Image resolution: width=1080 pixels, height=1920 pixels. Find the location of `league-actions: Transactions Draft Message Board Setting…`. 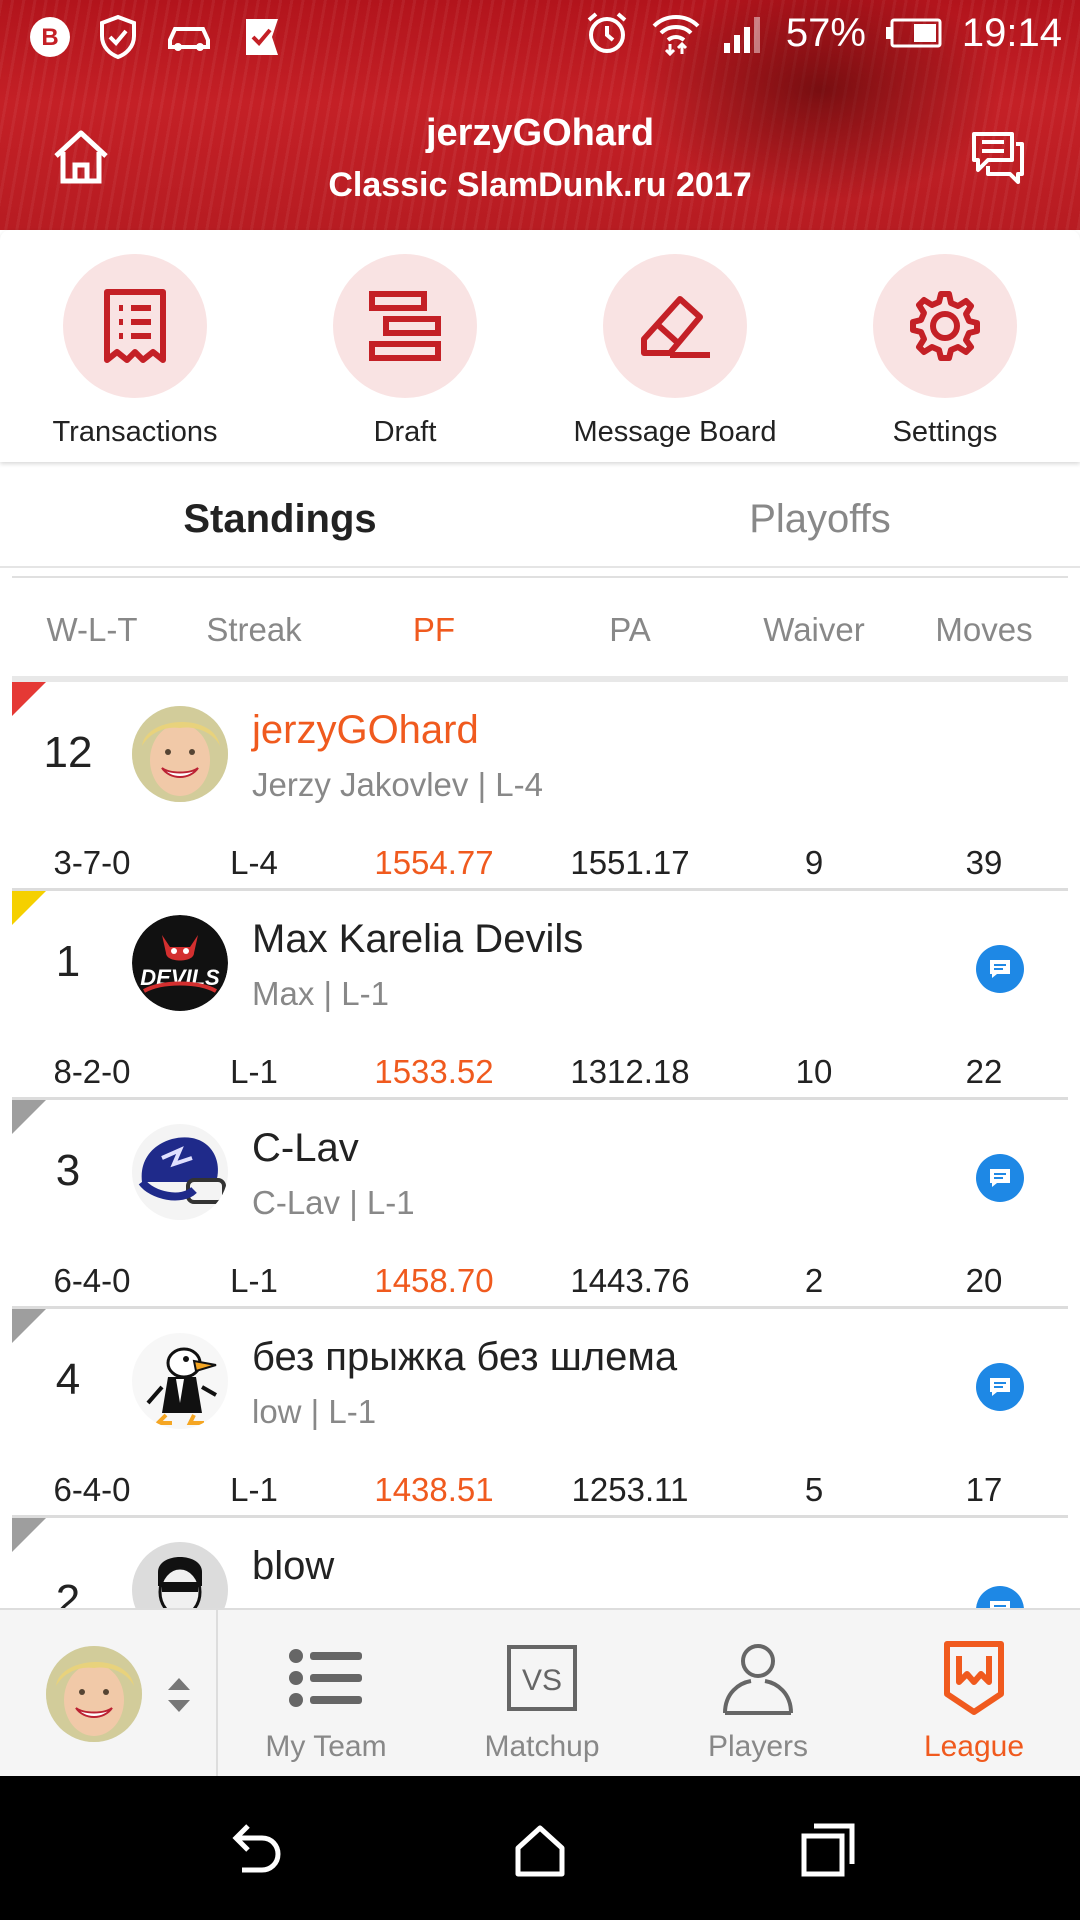

league-actions: Transactions Draft Message Board Setting… is located at coordinates (540, 346).